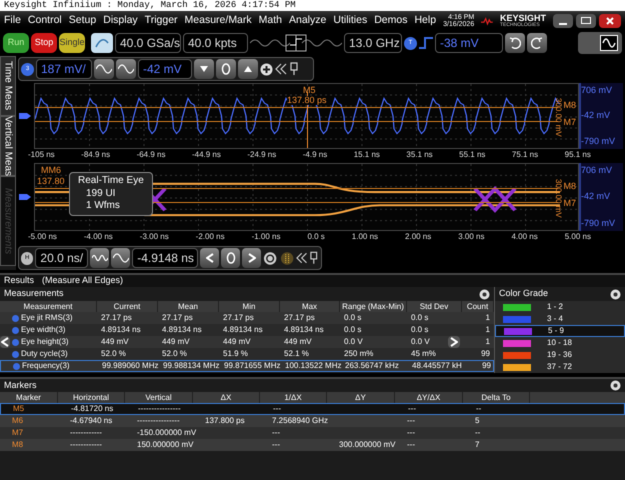 The height and width of the screenshot is (480, 625). I want to click on measurement-row: Frequency(3) 99.989060 MHz 99.988134 MHz 99.871655 MHz 100.13522 MHz 263.56747 kHz 48.445577 kH 99, so click(247, 366).